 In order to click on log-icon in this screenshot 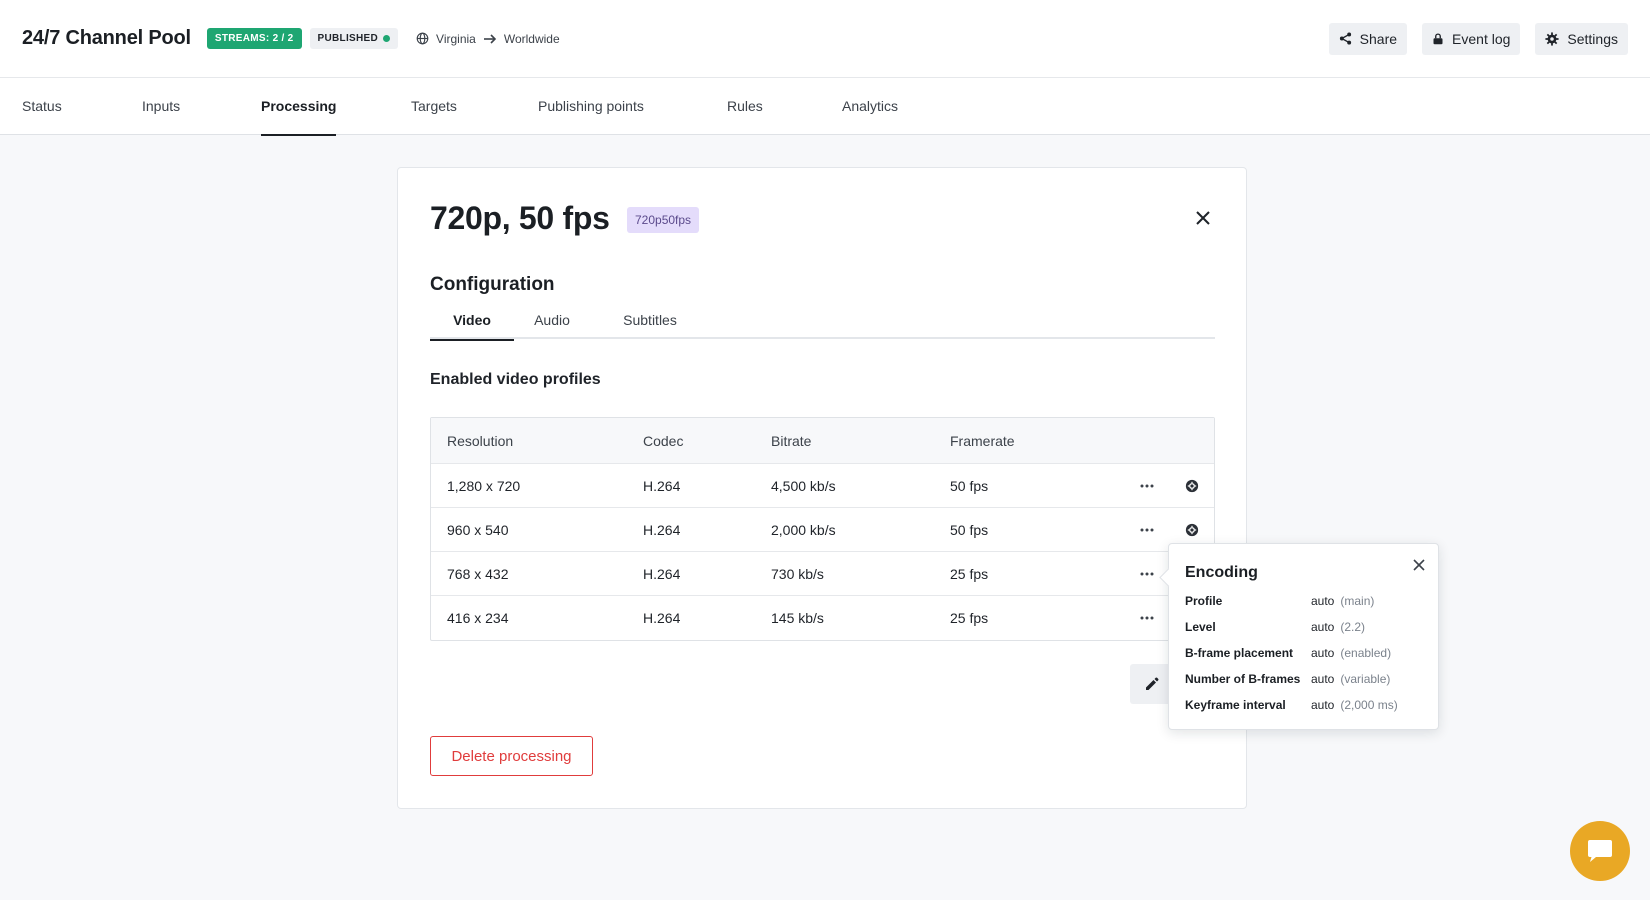, I will do `click(1438, 38)`.